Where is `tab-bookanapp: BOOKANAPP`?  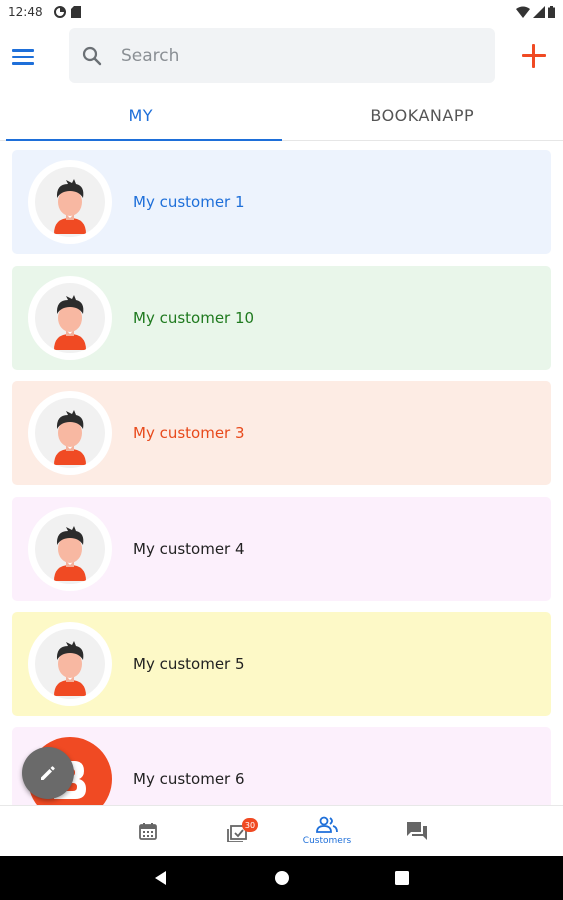
tab-bookanapp: BOOKANAPP is located at coordinates (422, 115).